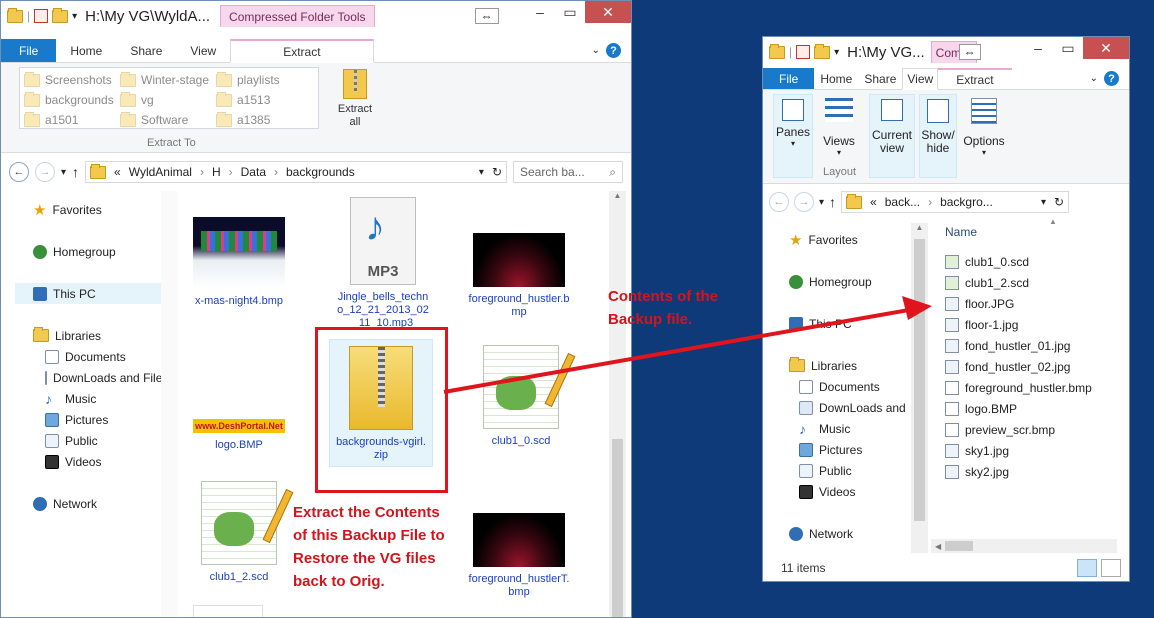 This screenshot has height=618, width=1154. I want to click on address-bar: « back... › backgro... ▾ ↻, so click(955, 202).